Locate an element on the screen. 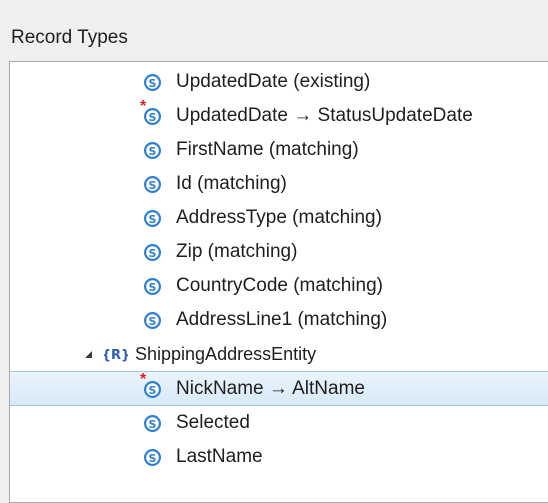  tree-item-label: LastName is located at coordinates (219, 456).